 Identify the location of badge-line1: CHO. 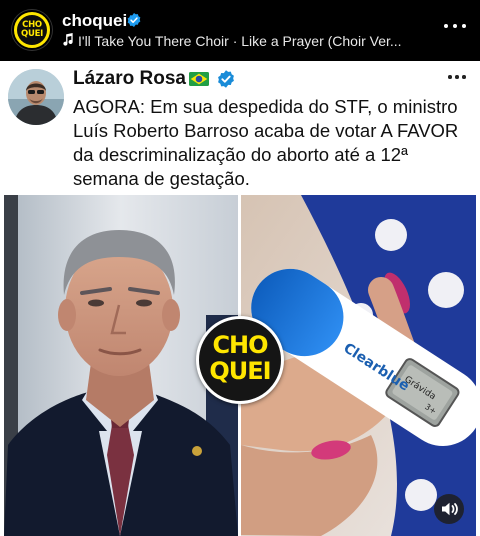
(240, 345).